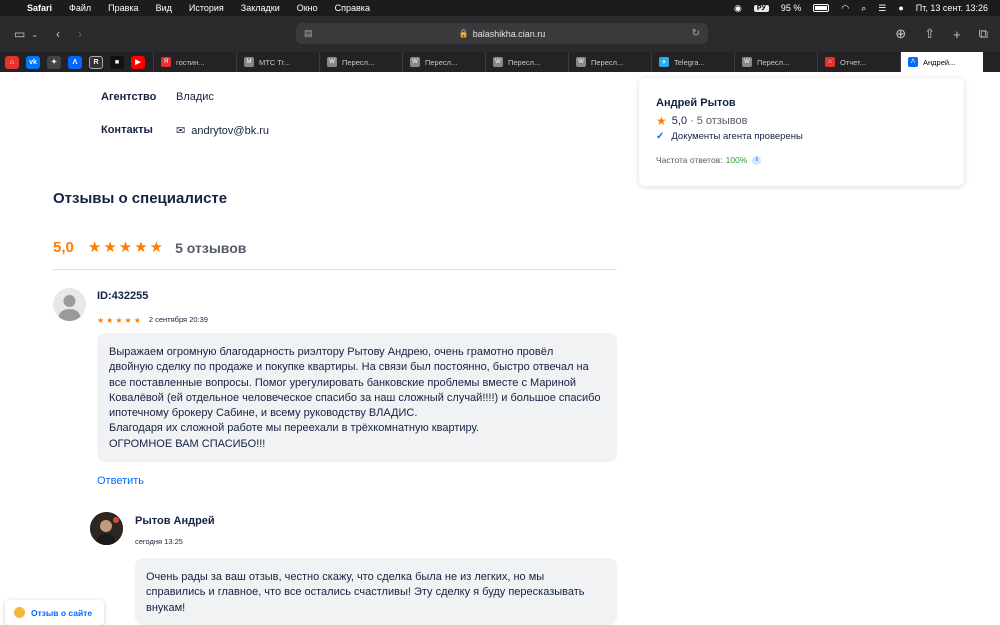 The image size is (1000, 625). I want to click on email-text: andrytov@bk.ru, so click(230, 131).